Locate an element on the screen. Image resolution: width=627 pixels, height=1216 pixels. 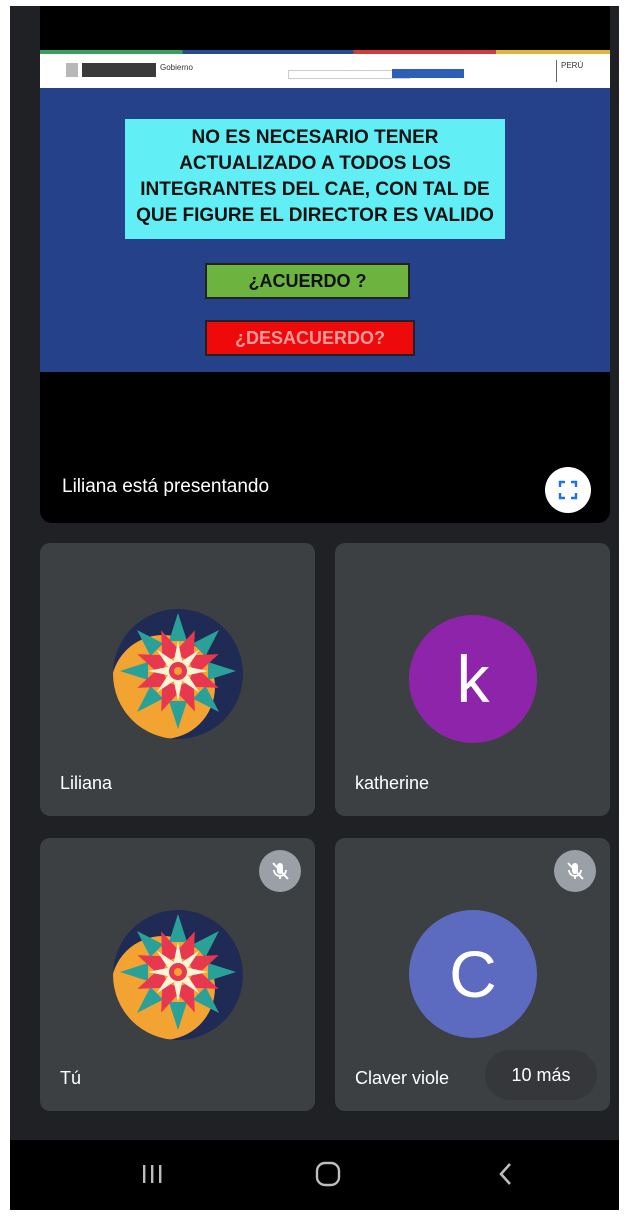
avatar: k is located at coordinates (473, 679).